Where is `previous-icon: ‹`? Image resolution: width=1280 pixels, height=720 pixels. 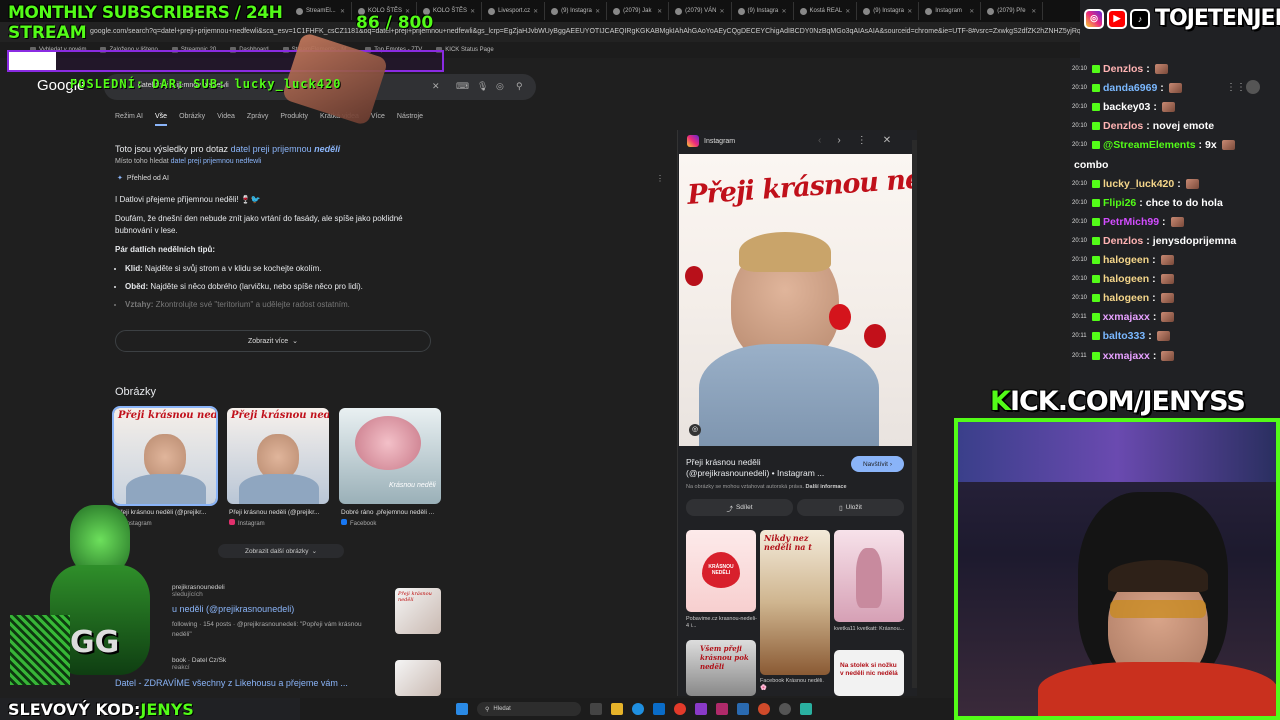
previous-icon: ‹ is located at coordinates (819, 140).